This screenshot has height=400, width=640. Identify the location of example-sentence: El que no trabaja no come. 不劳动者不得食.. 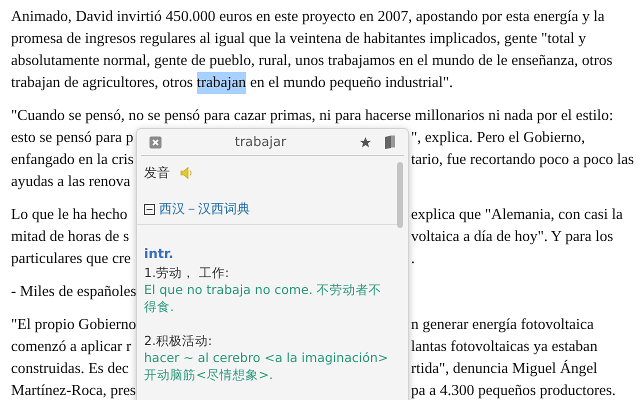
(263, 298).